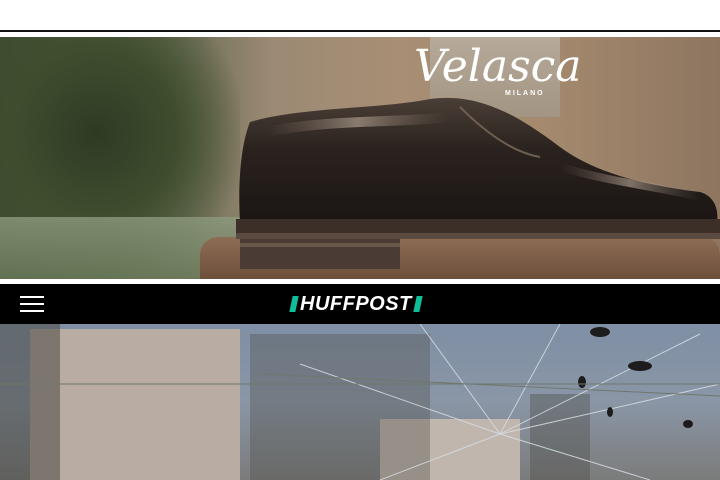 Image resolution: width=720 pixels, height=480 pixels. I want to click on huffpost-logo: HUFFPOST, so click(356, 304).